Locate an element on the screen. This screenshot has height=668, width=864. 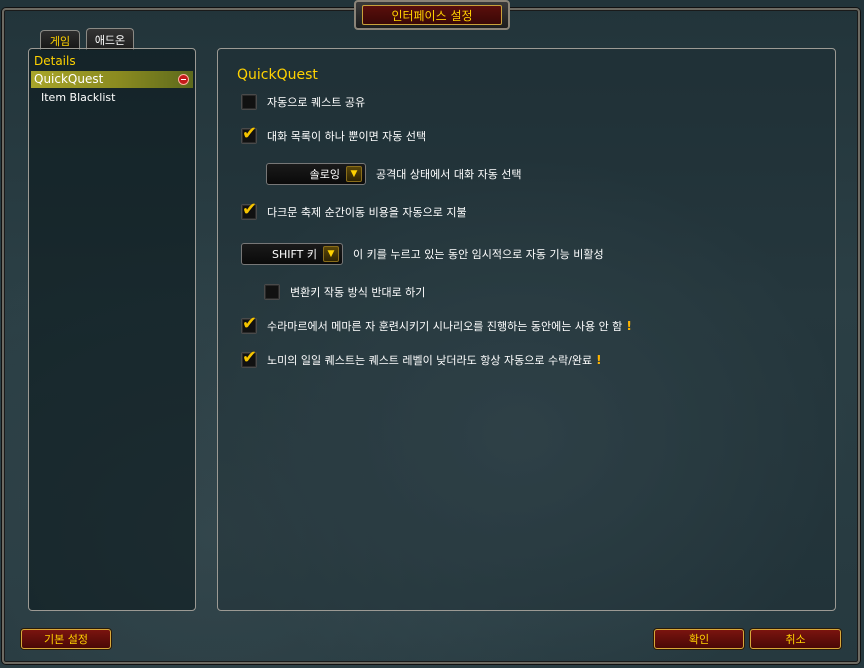
ok-button: 확인 is located at coordinates (699, 639).